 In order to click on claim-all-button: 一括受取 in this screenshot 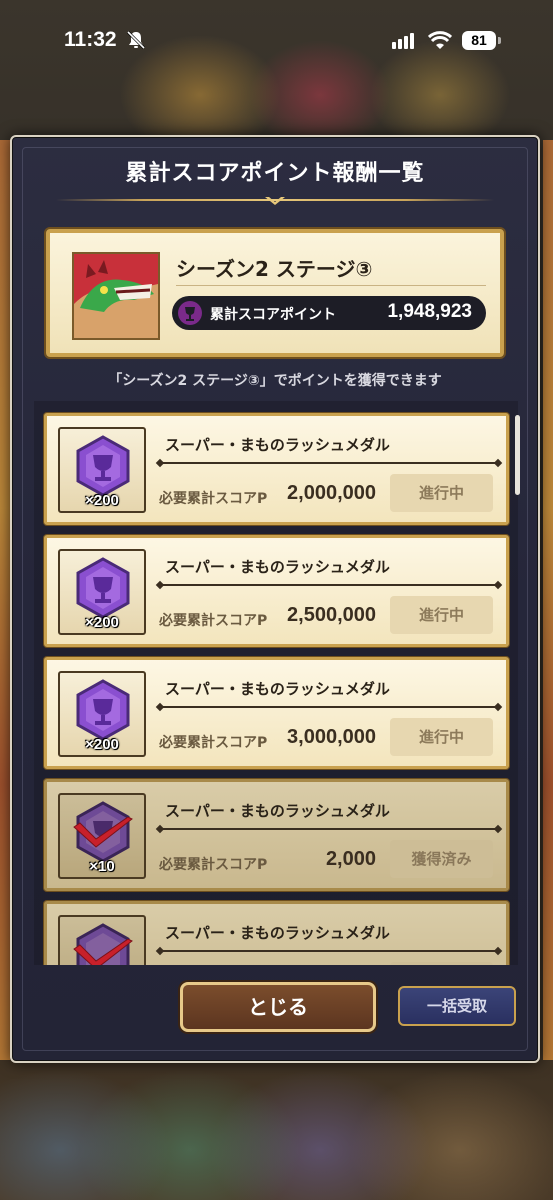, I will do `click(457, 1006)`.